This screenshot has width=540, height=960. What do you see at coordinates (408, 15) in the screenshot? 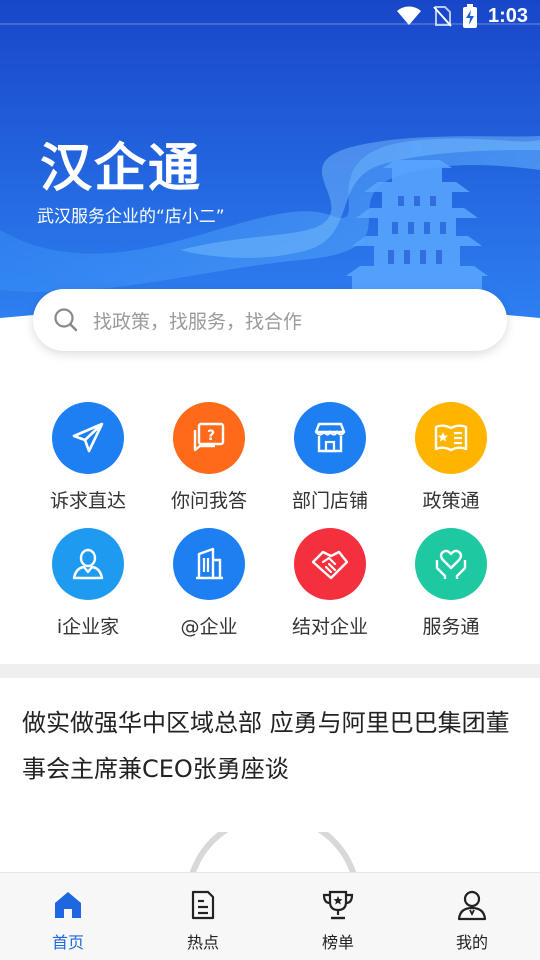
I see `wifi-icon` at bounding box center [408, 15].